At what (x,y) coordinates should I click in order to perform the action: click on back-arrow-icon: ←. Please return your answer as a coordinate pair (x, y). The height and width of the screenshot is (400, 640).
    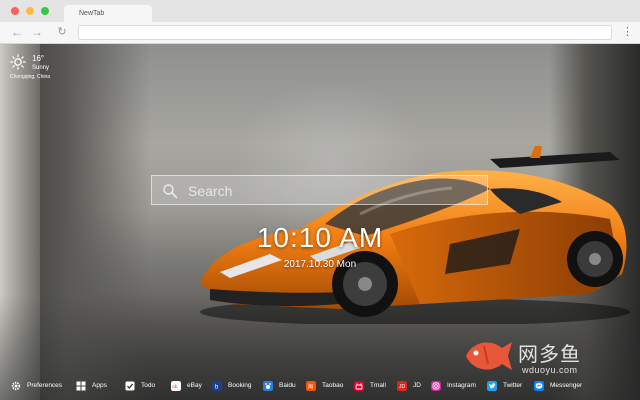
    Looking at the image, I should click on (17, 32).